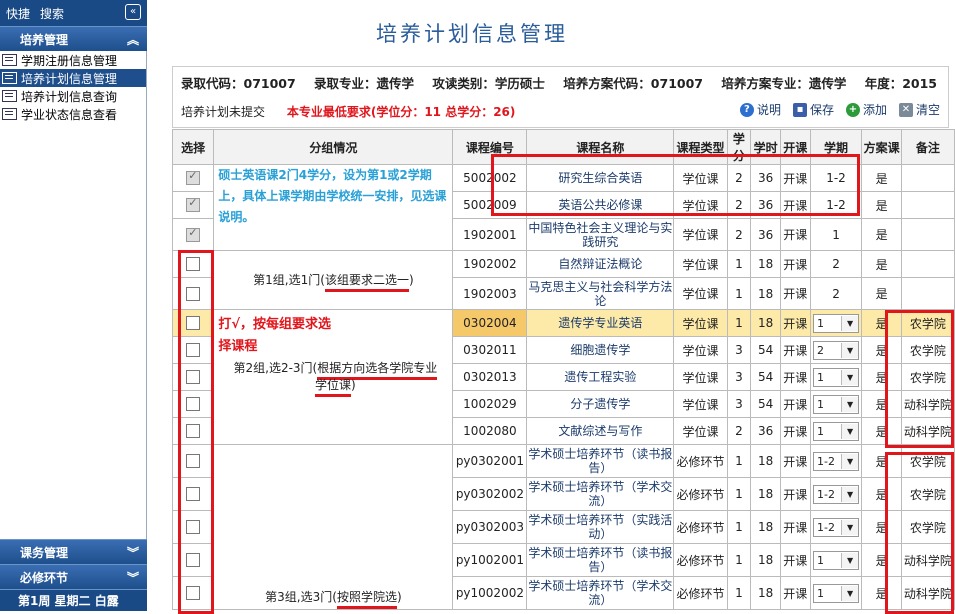  What do you see at coordinates (600, 404) in the screenshot?
I see `course-name-link: 分子遗传学` at bounding box center [600, 404].